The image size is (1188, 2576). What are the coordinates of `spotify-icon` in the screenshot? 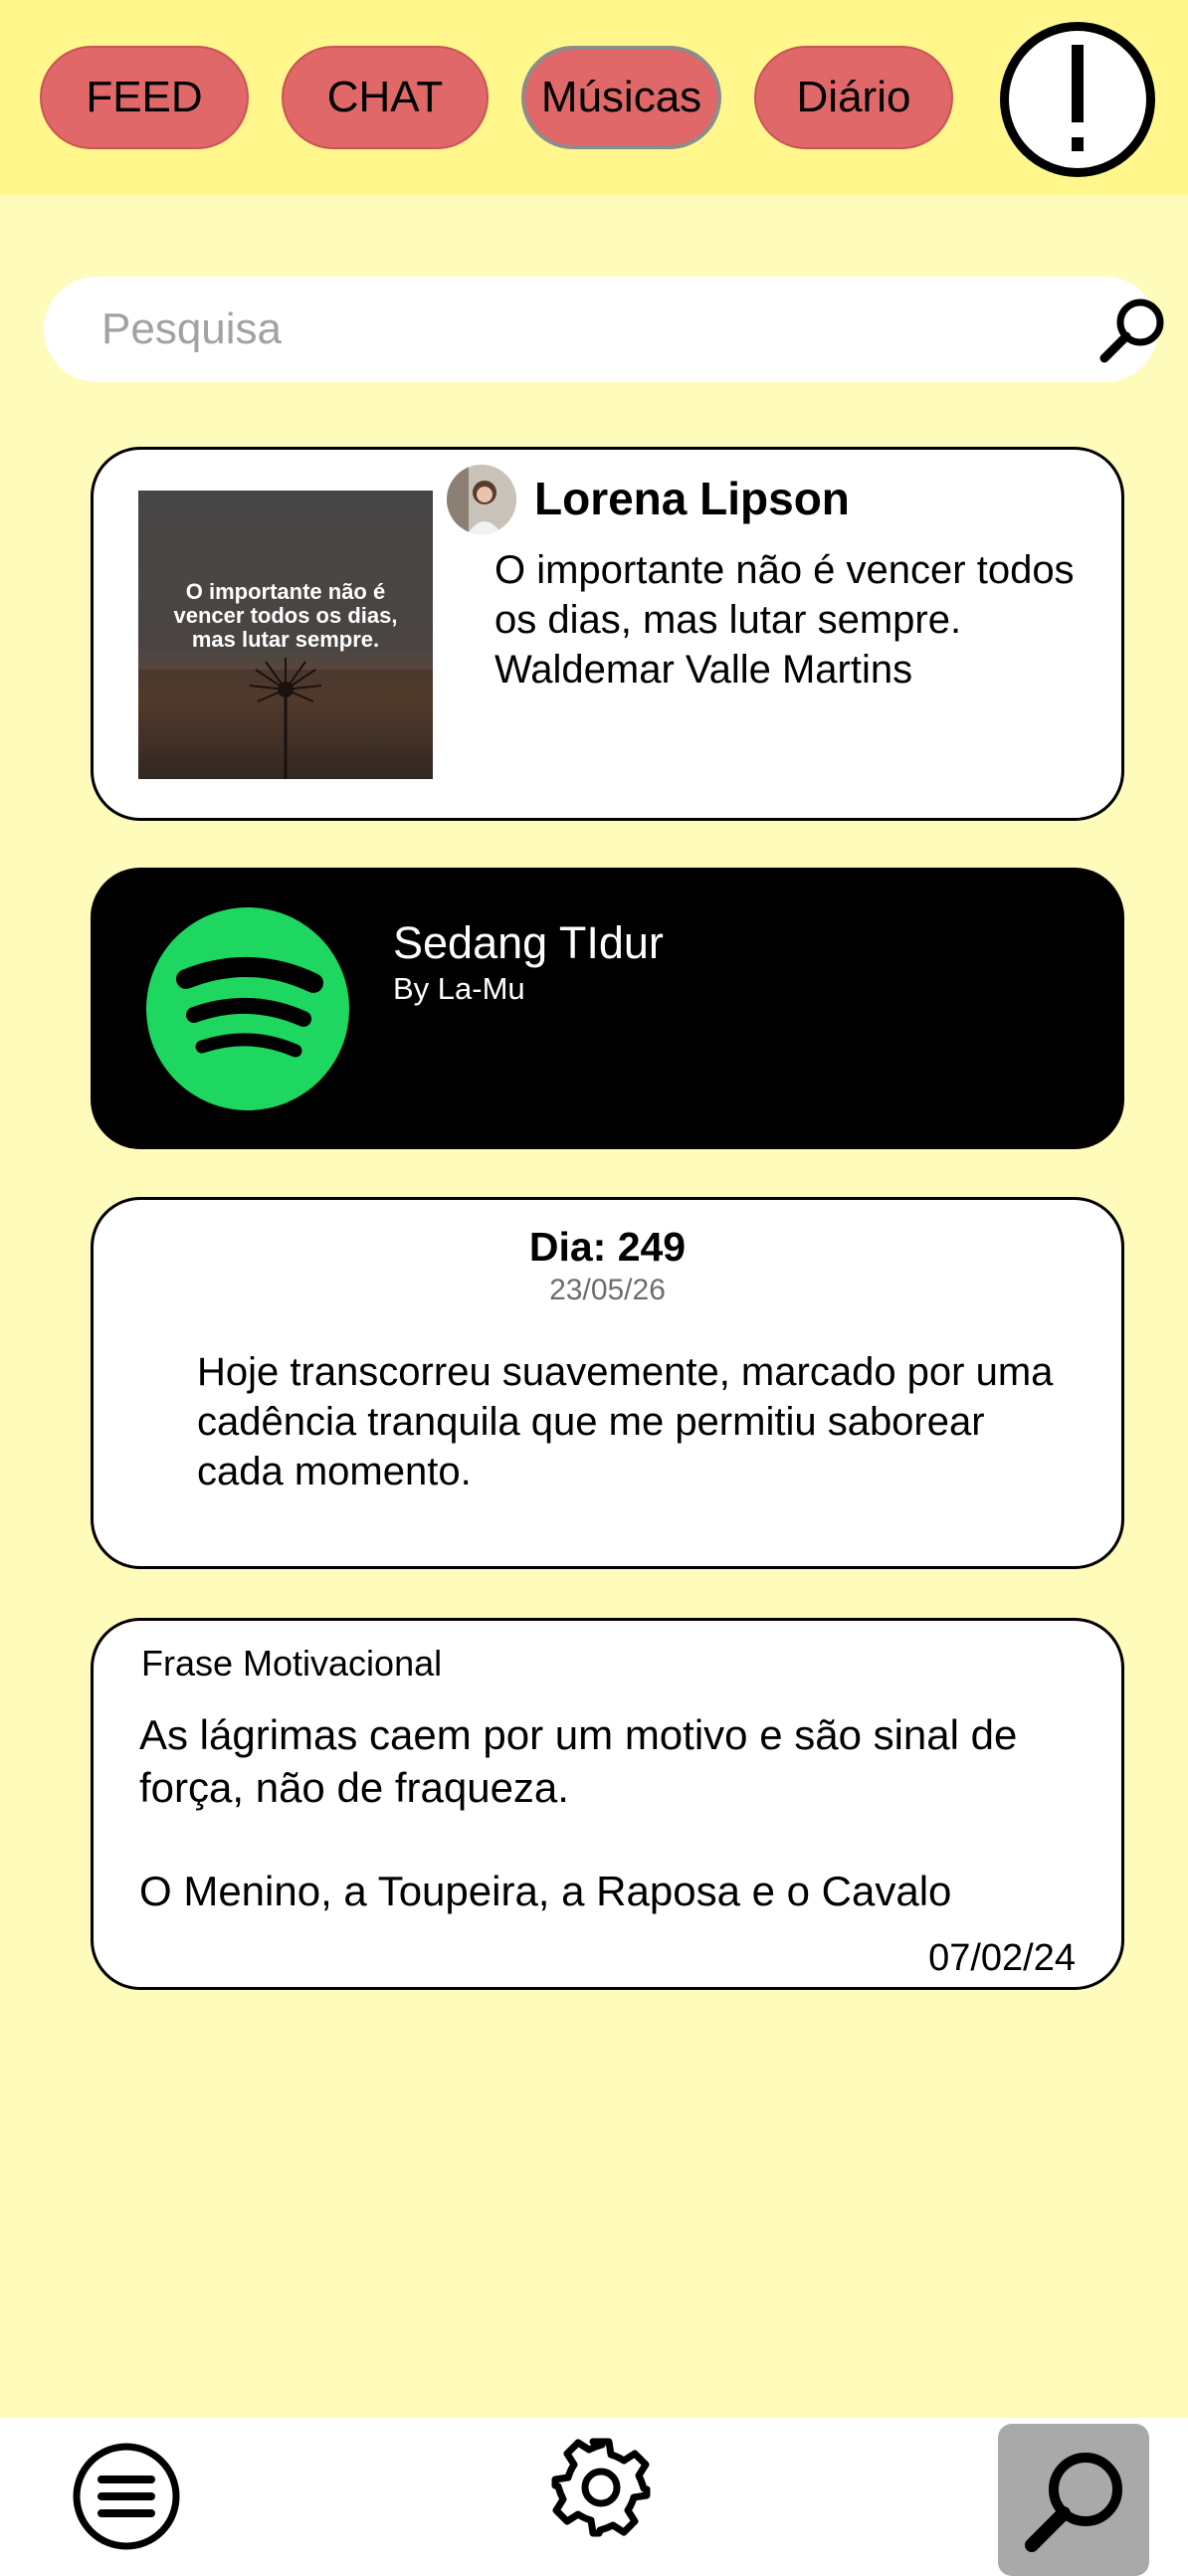 It's located at (247, 1008).